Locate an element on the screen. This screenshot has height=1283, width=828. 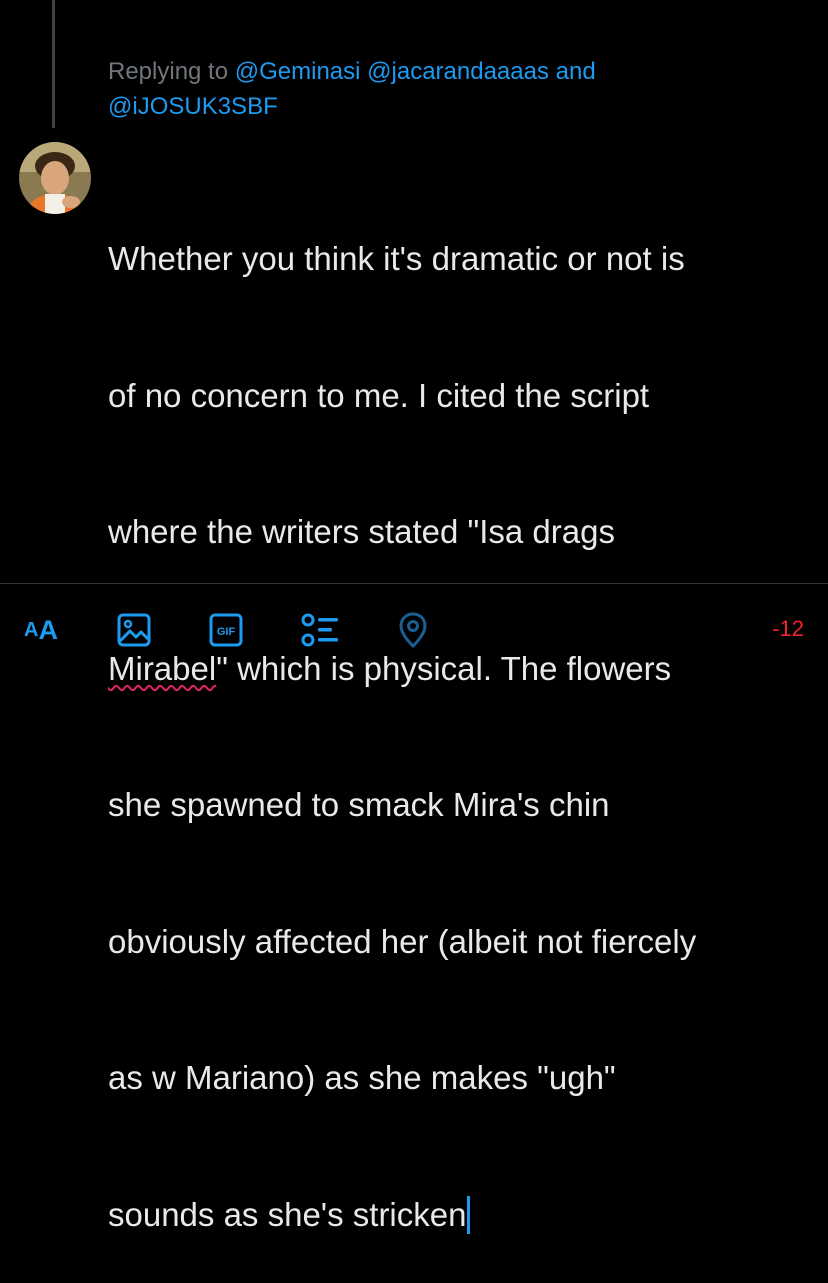
add-poll-button is located at coordinates (320, 630).